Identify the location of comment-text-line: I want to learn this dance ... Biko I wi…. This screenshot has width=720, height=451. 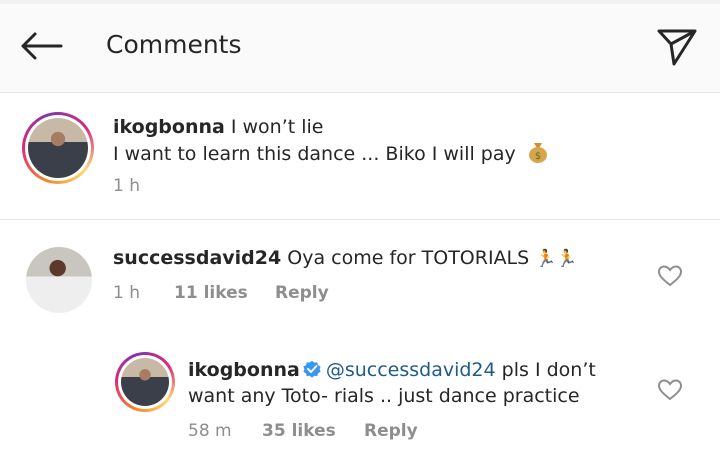
(331, 153).